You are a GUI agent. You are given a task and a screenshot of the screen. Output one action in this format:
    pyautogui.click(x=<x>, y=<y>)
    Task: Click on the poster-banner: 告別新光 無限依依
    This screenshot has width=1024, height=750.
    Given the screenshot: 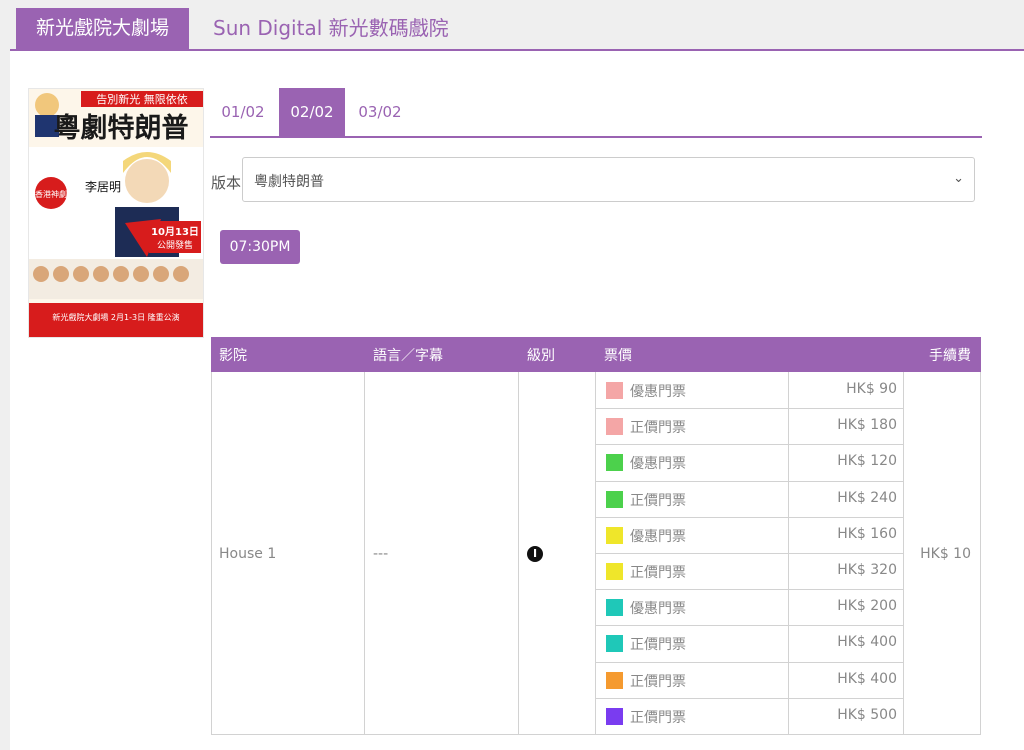 What is the action you would take?
    pyautogui.click(x=142, y=99)
    